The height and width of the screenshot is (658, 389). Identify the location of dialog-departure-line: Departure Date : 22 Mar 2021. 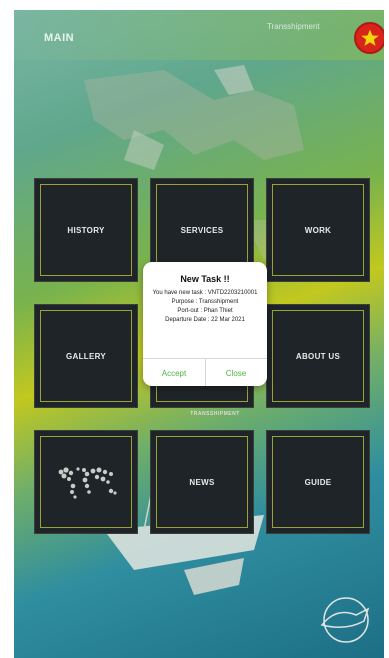
(205, 320).